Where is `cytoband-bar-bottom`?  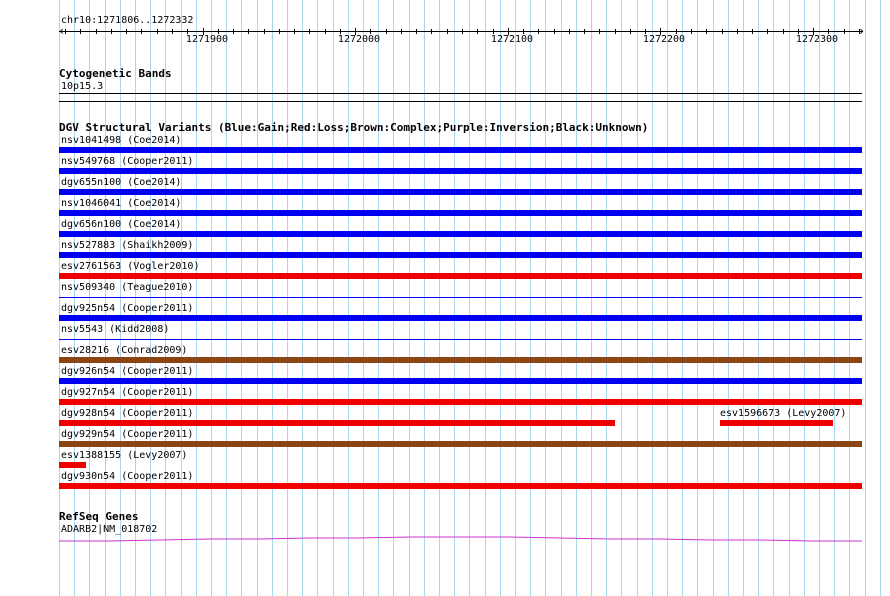
cytoband-bar-bottom is located at coordinates (460, 101).